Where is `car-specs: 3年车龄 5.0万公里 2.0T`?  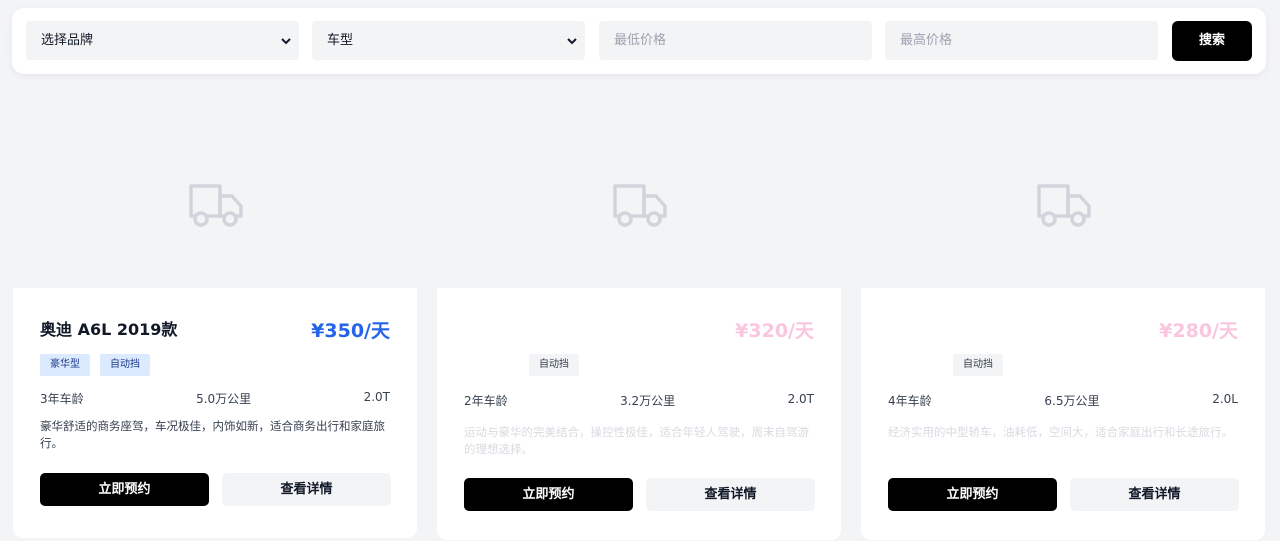
car-specs: 3年车龄 5.0万公里 2.0T is located at coordinates (215, 398).